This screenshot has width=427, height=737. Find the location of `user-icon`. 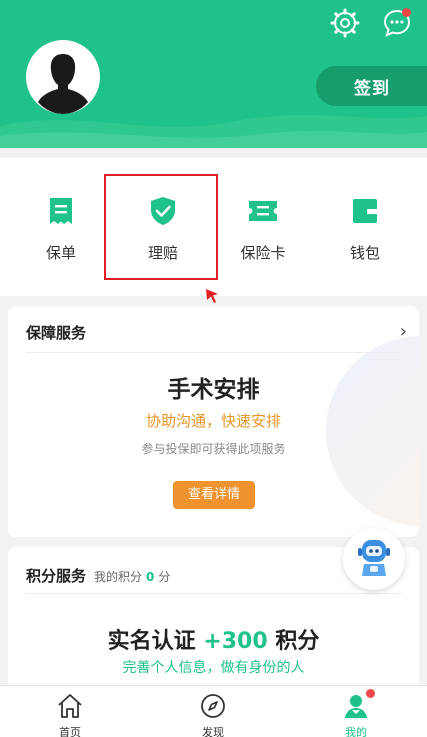

user-icon is located at coordinates (356, 706).